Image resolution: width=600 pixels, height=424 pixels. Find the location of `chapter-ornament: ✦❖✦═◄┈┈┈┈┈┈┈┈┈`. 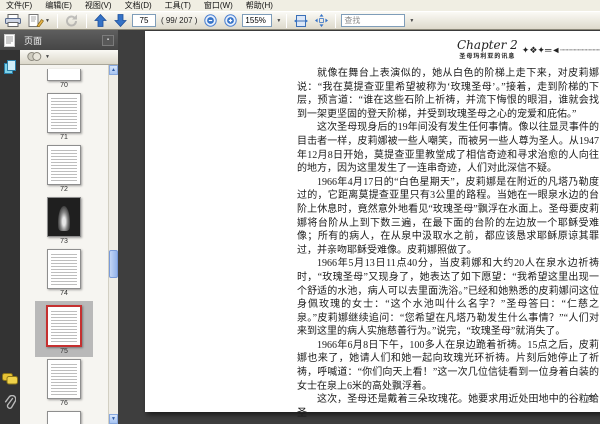

chapter-ornament: ✦❖✦═◄┈┈┈┈┈┈┈┈┈ is located at coordinates (560, 49).